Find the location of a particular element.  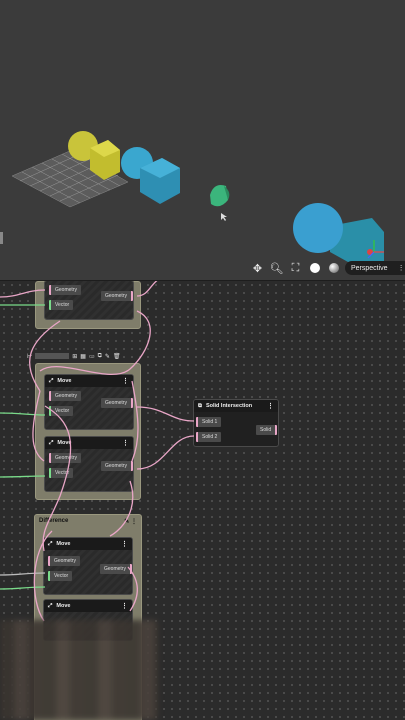

node-move-1: ⤢ Move ⋮ Geometry Vector Geometry is located at coordinates (89, 402).